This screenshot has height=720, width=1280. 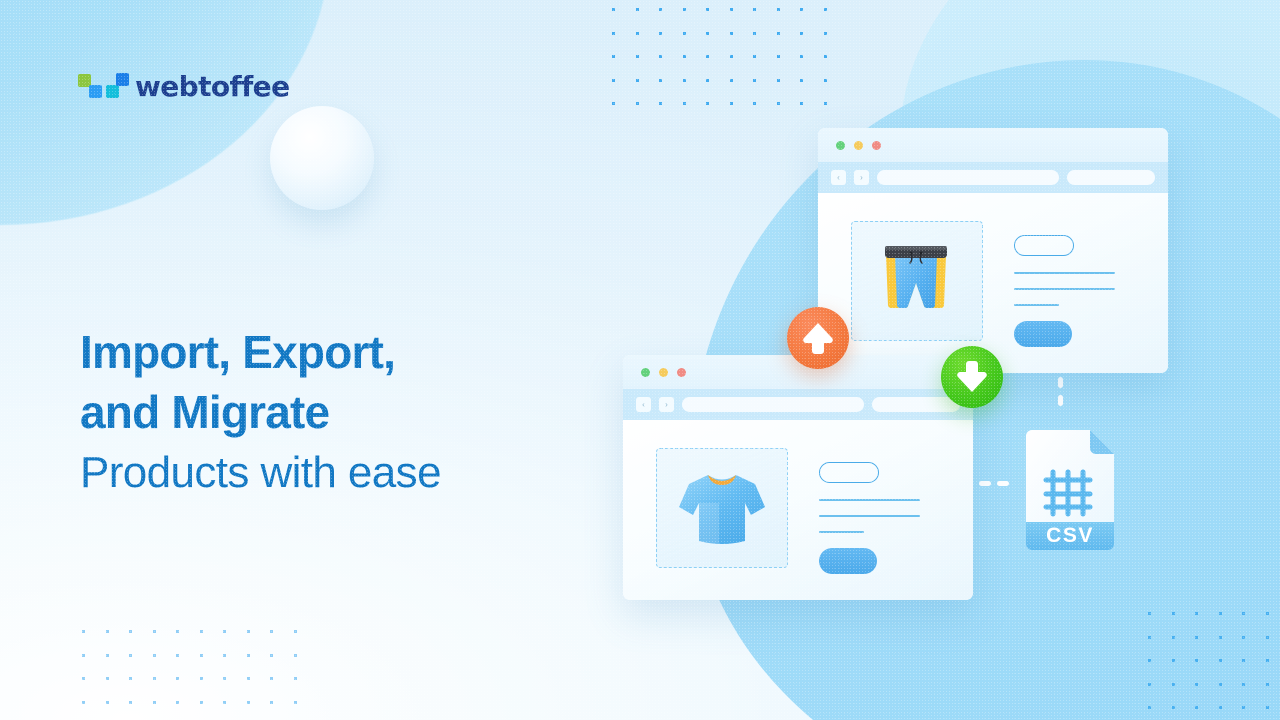 I want to click on headline-line-2: and Migrate, so click(x=205, y=412).